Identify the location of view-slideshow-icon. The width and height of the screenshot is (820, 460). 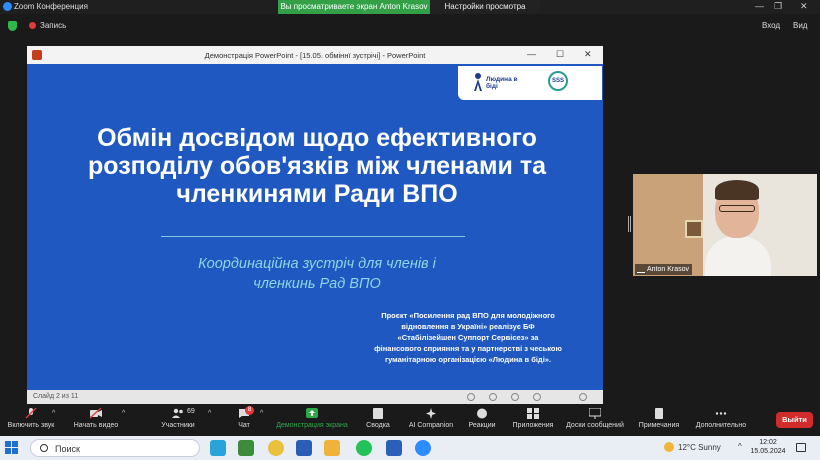
(537, 397).